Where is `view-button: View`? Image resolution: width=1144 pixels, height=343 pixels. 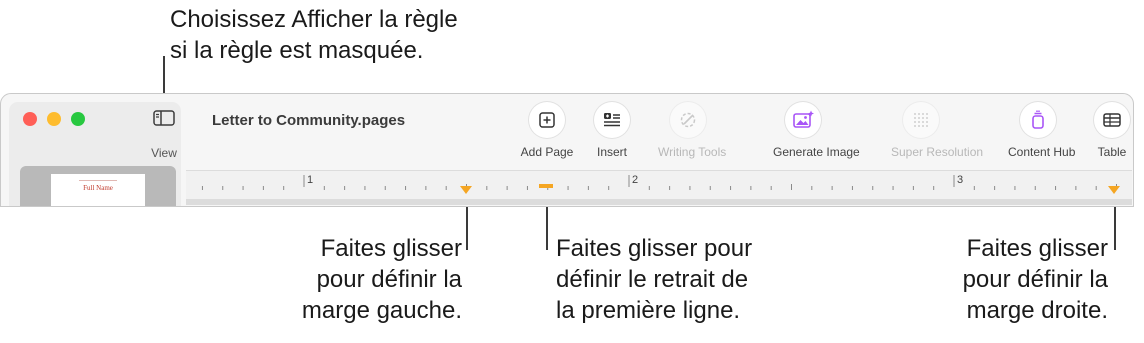
view-button: View is located at coordinates (164, 134).